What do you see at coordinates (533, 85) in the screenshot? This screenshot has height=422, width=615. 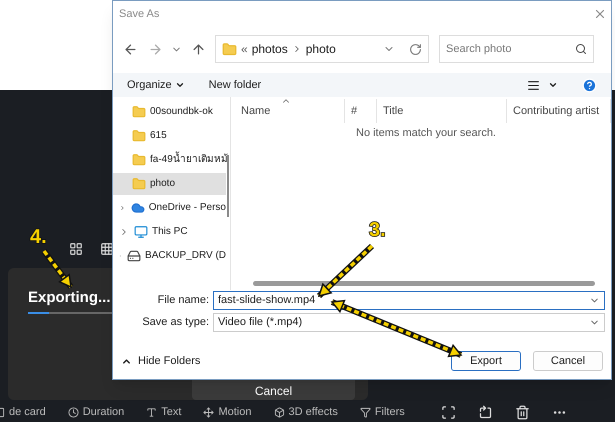 I see `view-icon` at bounding box center [533, 85].